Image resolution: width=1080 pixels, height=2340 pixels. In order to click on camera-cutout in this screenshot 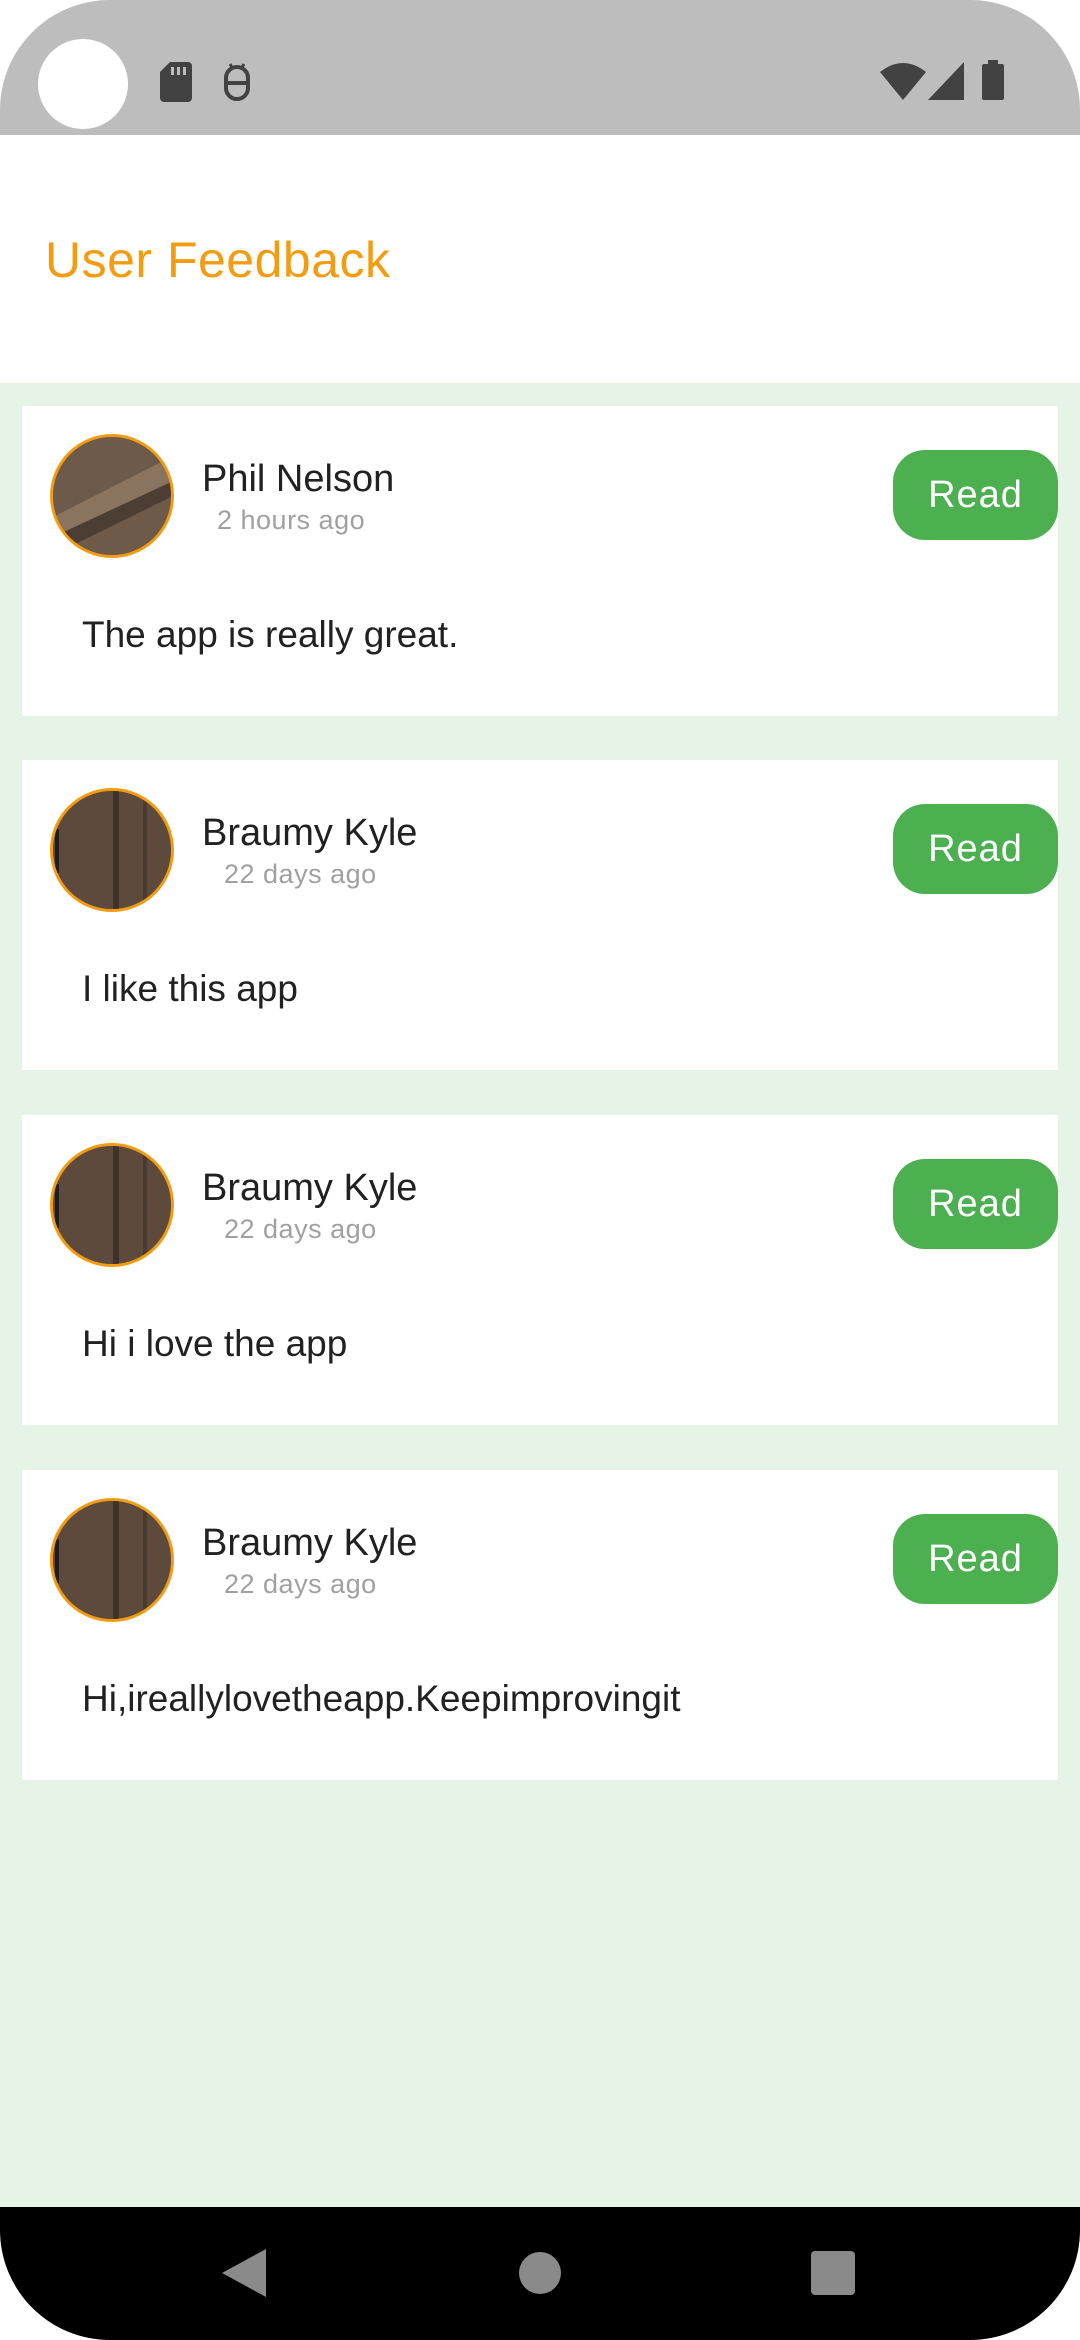, I will do `click(83, 84)`.